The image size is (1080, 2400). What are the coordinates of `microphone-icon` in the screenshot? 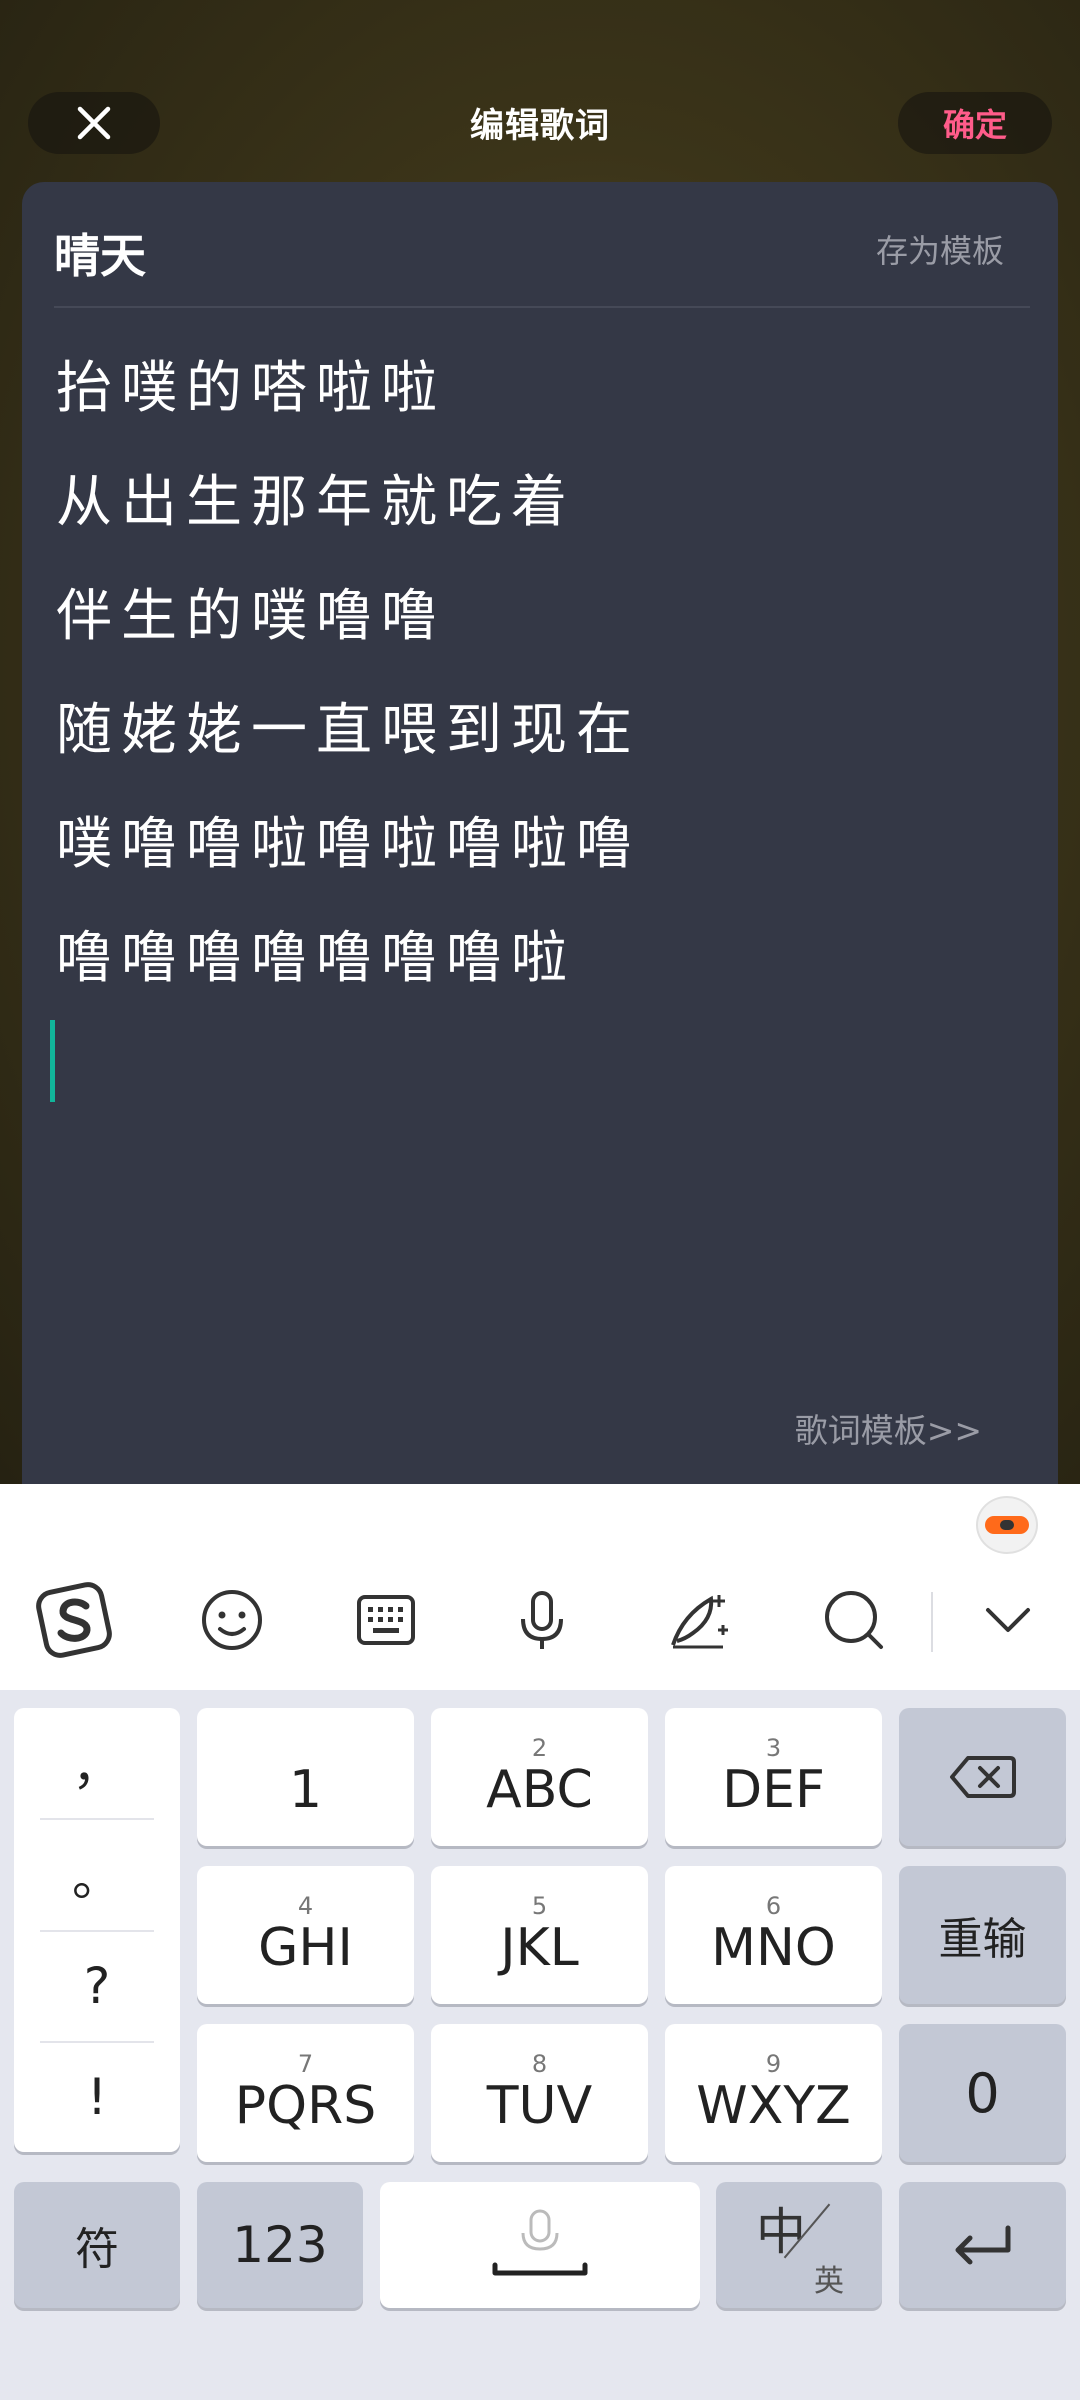 It's located at (542, 1620).